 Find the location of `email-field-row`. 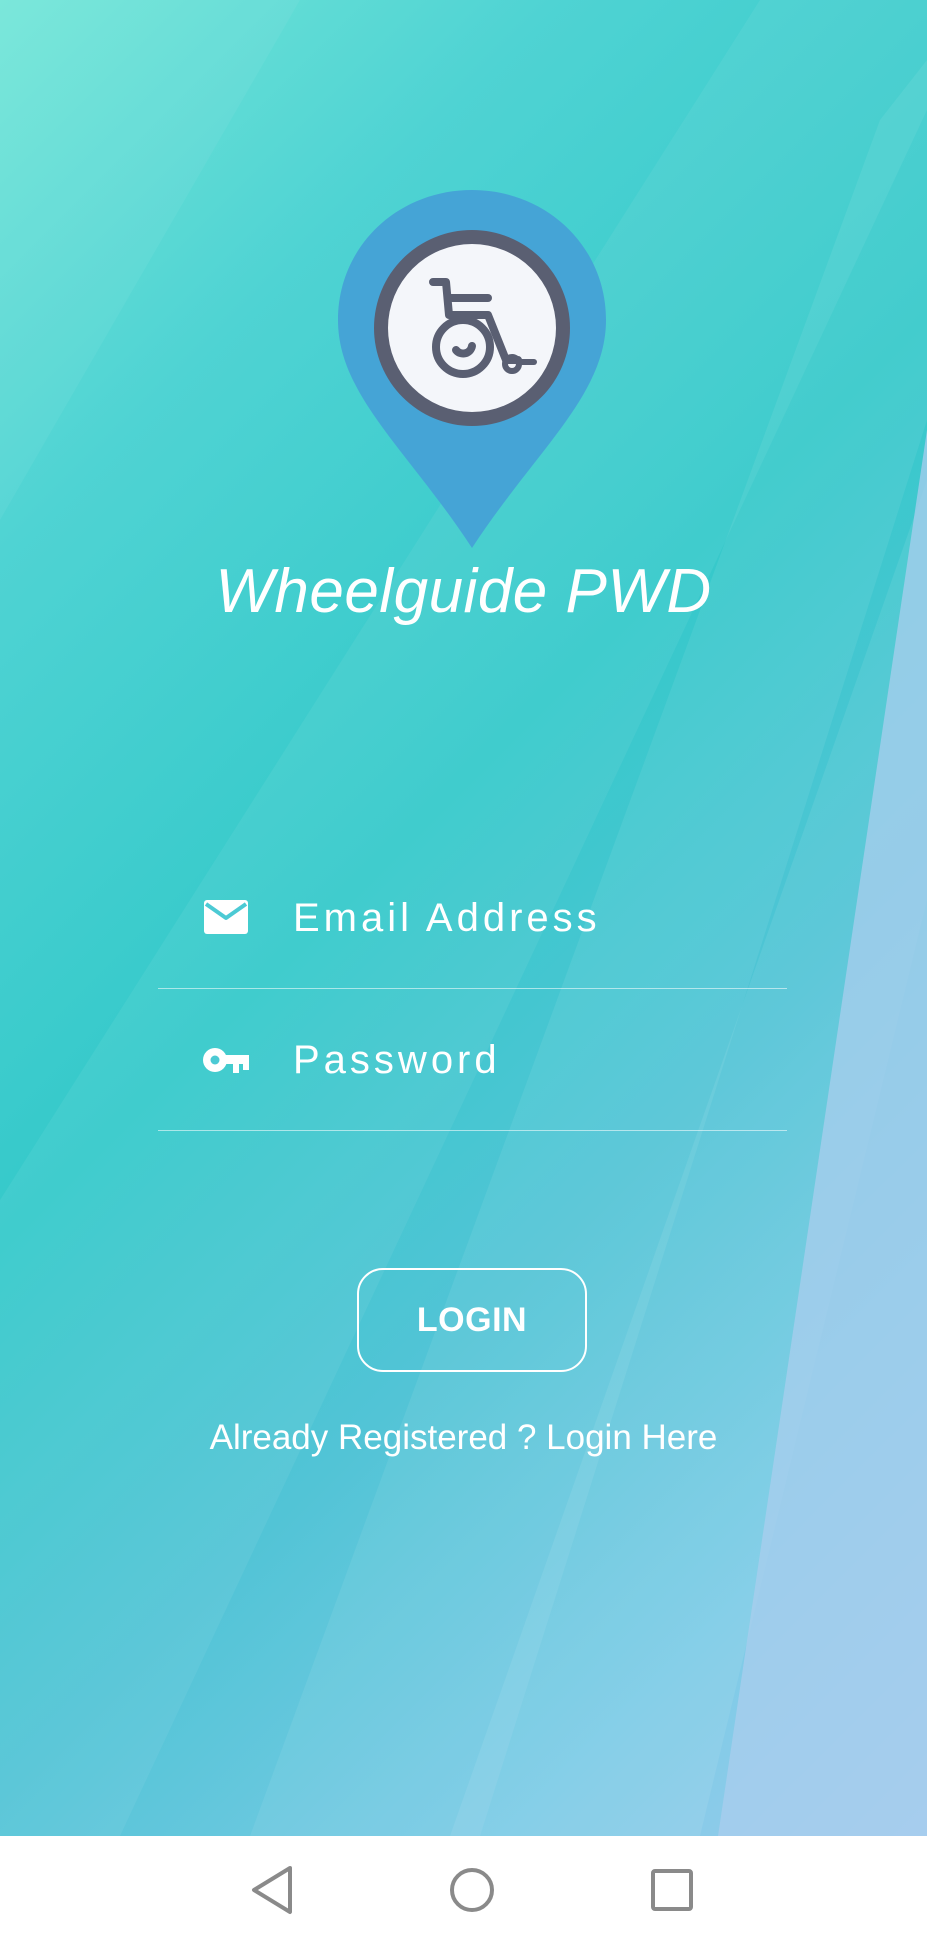

email-field-row is located at coordinates (472, 918).